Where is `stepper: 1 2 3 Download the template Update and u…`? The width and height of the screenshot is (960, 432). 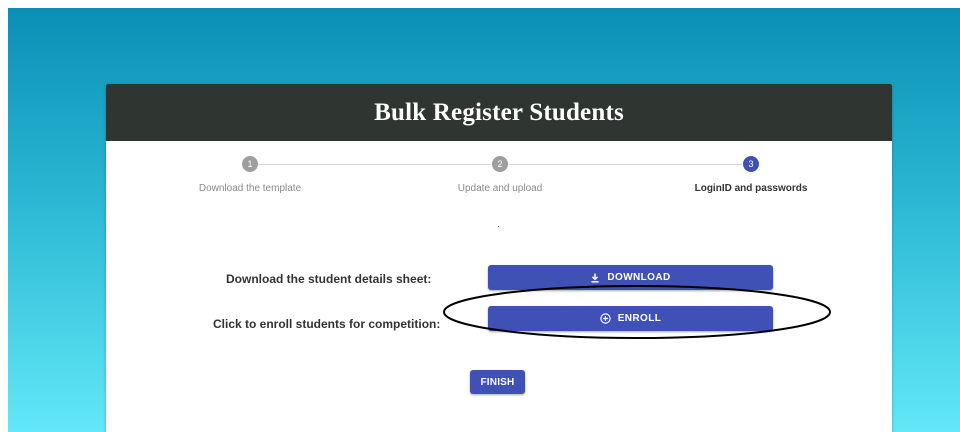
stepper: 1 2 3 Download the template Update and u… is located at coordinates (499, 171).